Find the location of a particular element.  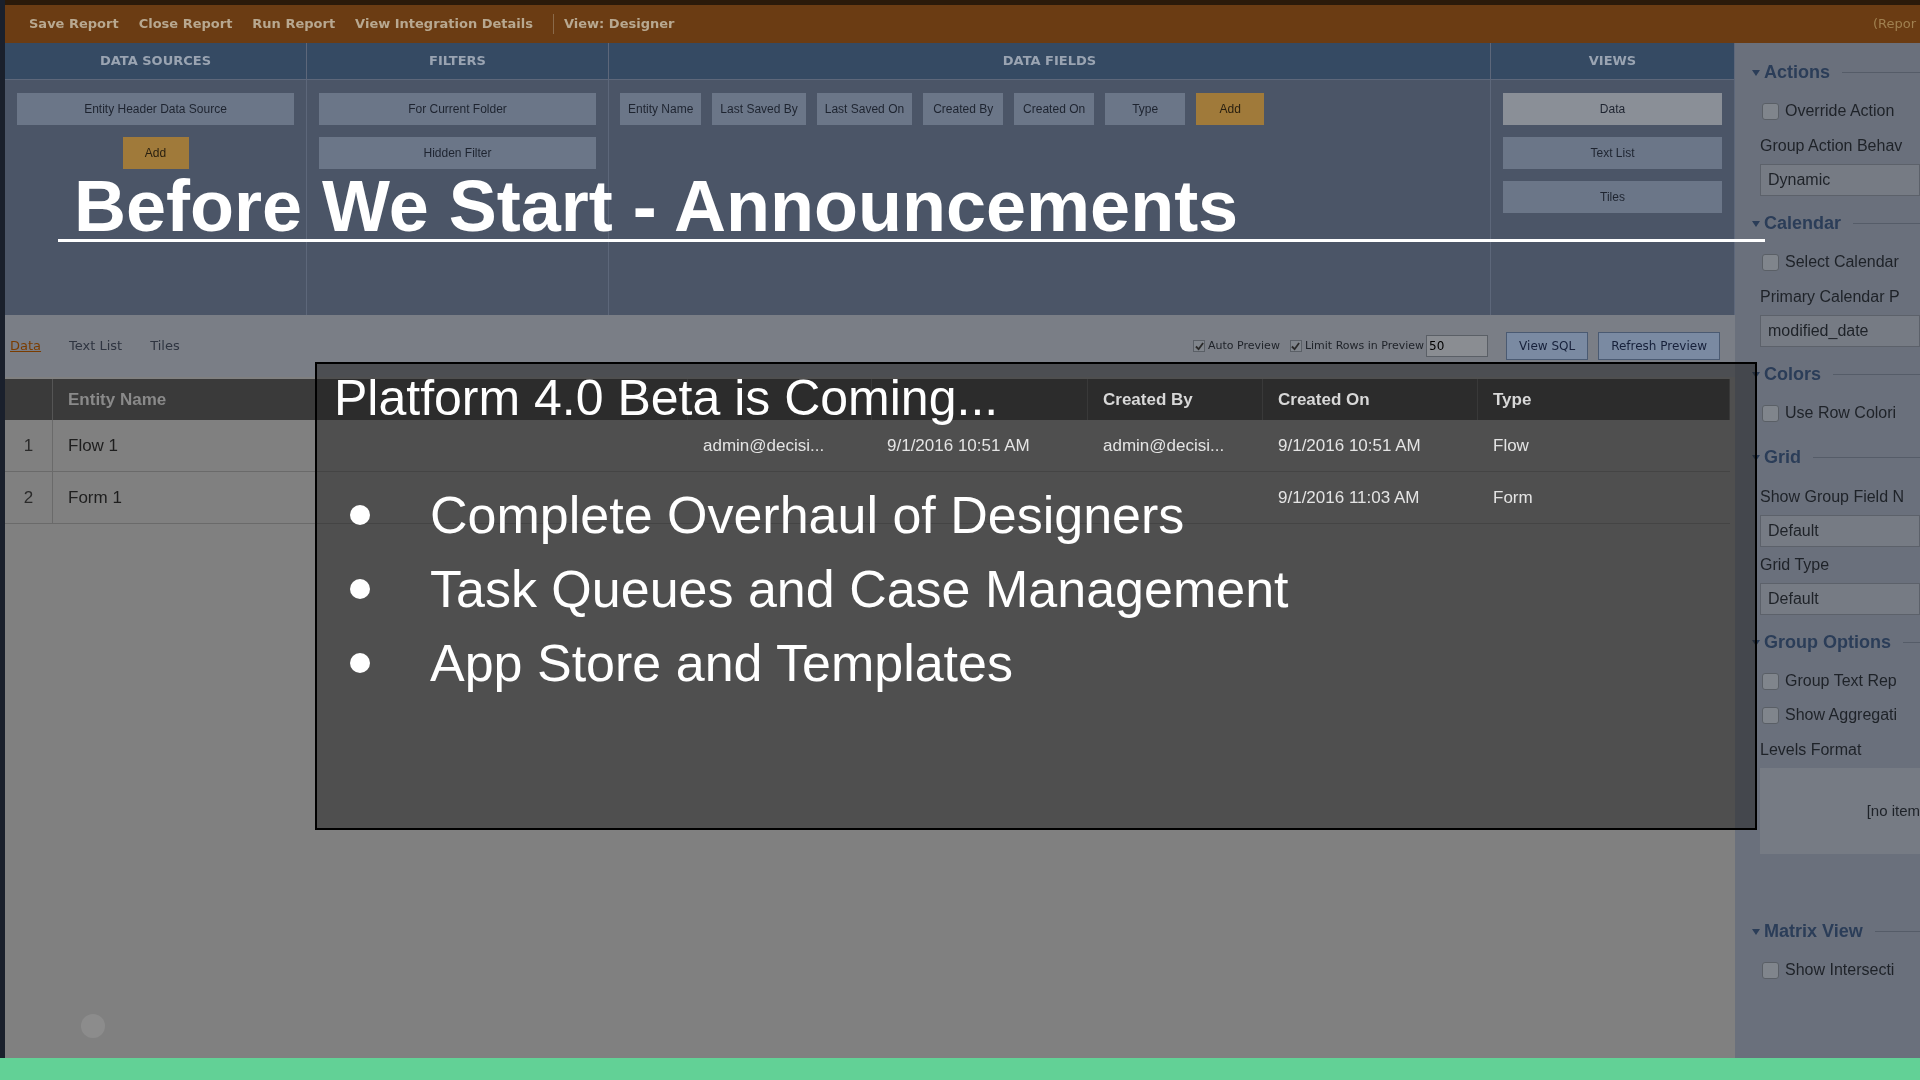

bullet-text: Complete Overhaul of Designers is located at coordinates (807, 515).